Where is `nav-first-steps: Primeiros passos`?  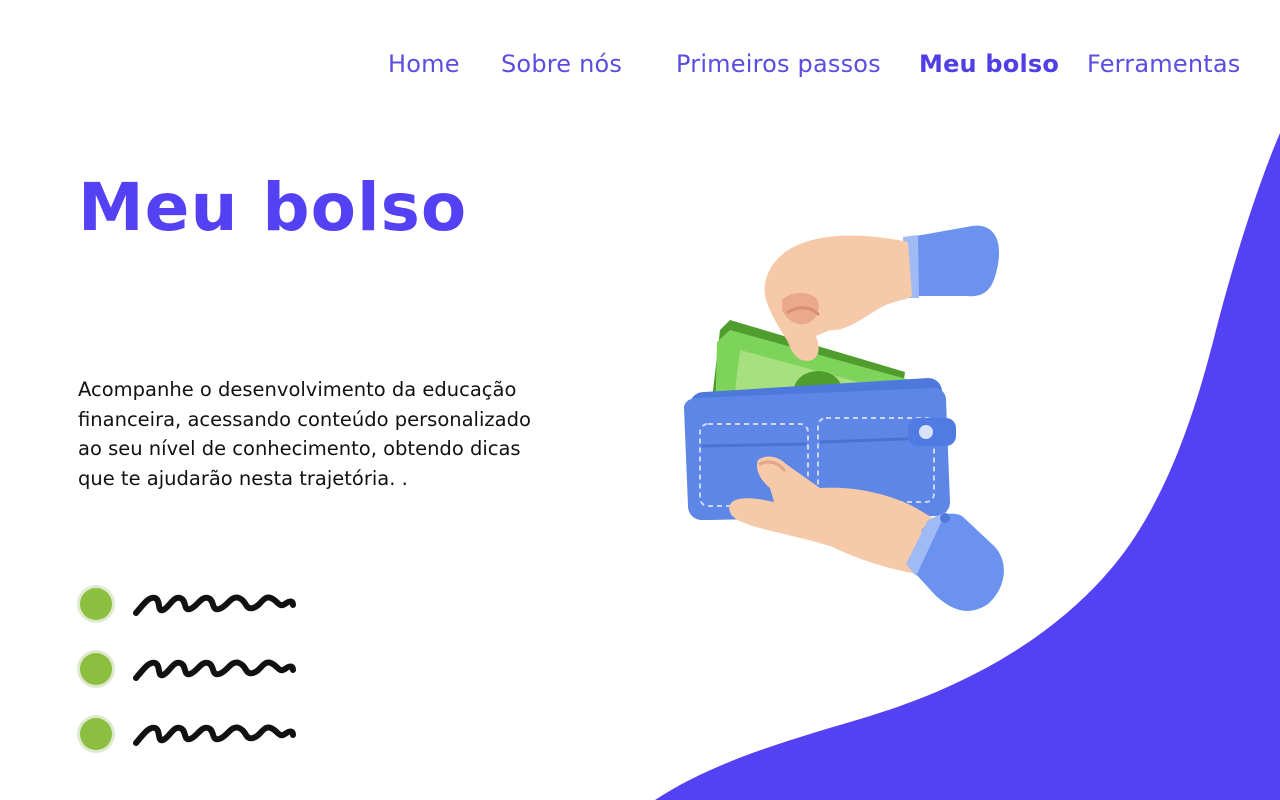
nav-first-steps: Primeiros passos is located at coordinates (778, 64).